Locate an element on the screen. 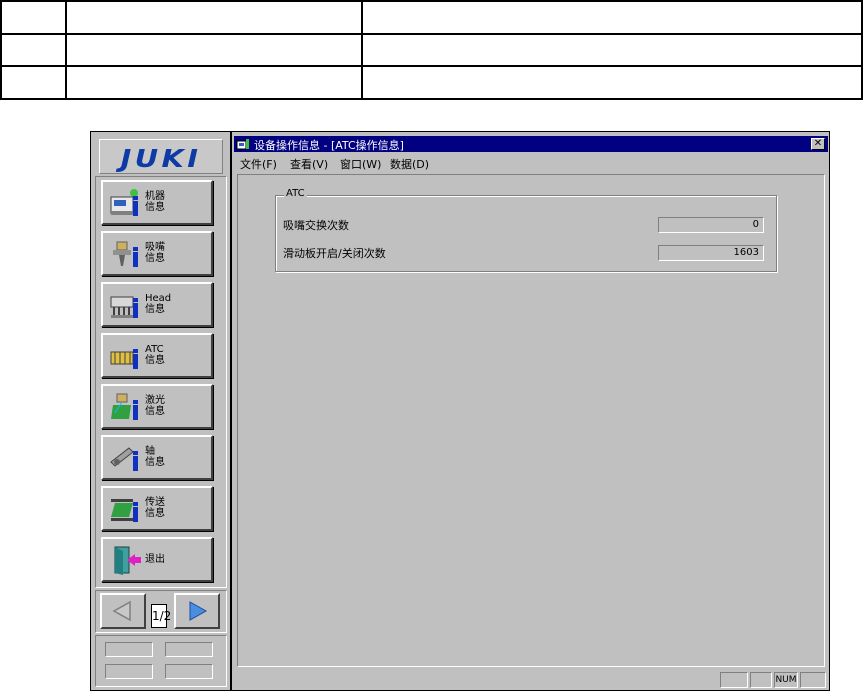  nozzle-exchange-label: 吸嘴交换次数 is located at coordinates (316, 225).